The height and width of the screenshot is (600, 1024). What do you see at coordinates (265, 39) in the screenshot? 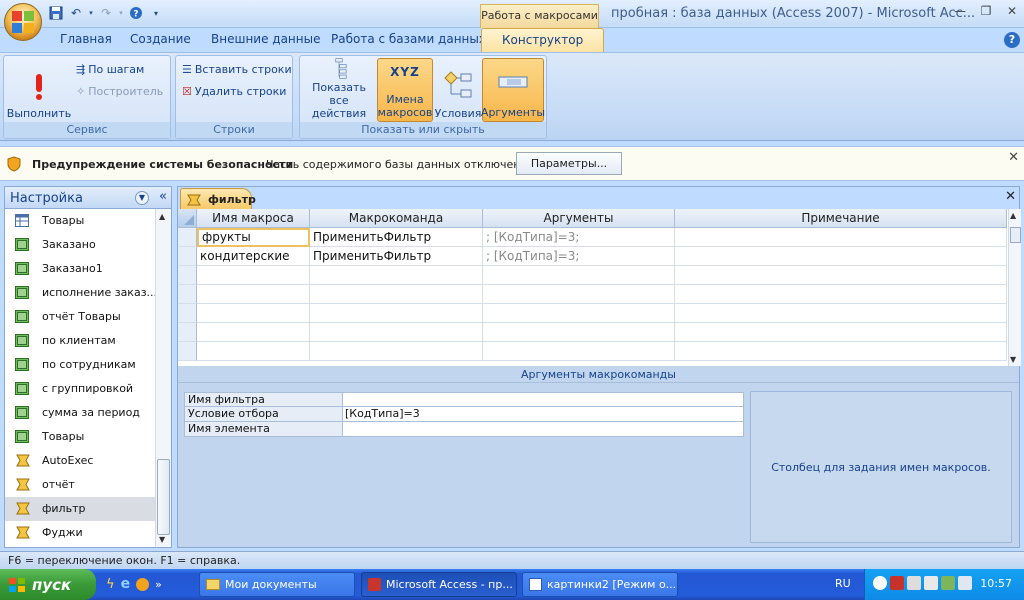
I see `tab-external-data: Внешние данные` at bounding box center [265, 39].